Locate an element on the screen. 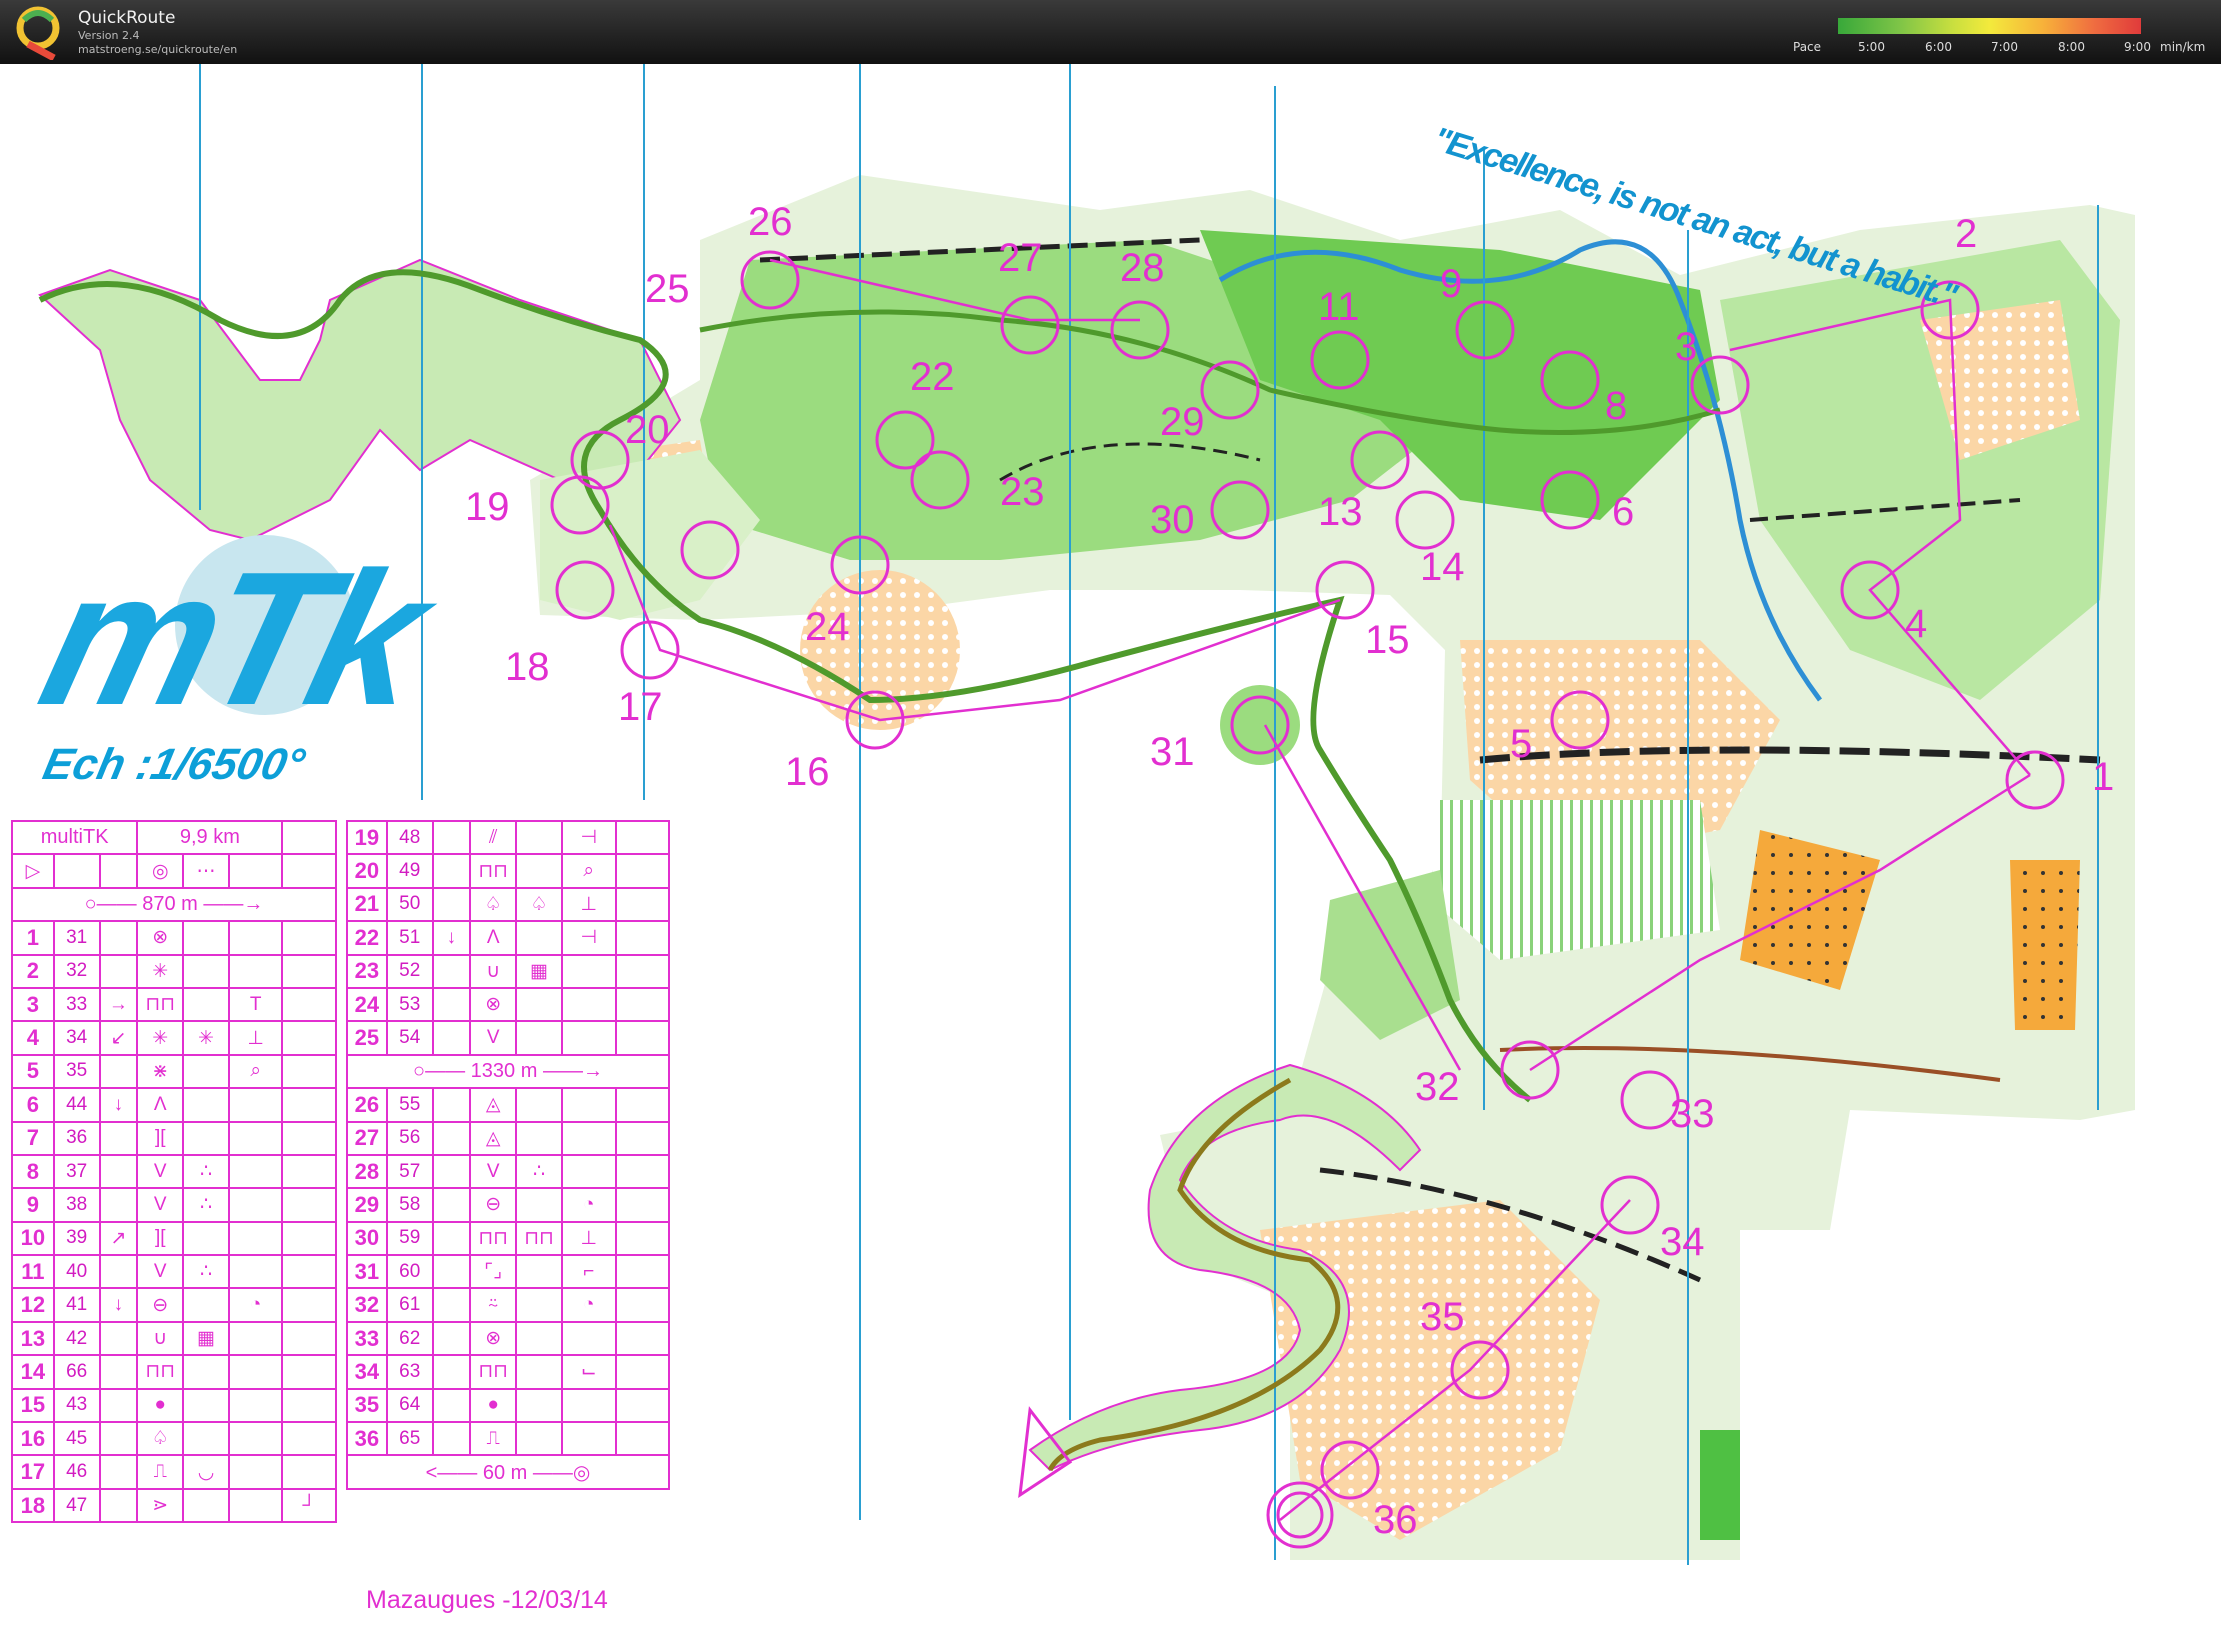  control-row: 28 57 V ∴ is located at coordinates (508, 1171).